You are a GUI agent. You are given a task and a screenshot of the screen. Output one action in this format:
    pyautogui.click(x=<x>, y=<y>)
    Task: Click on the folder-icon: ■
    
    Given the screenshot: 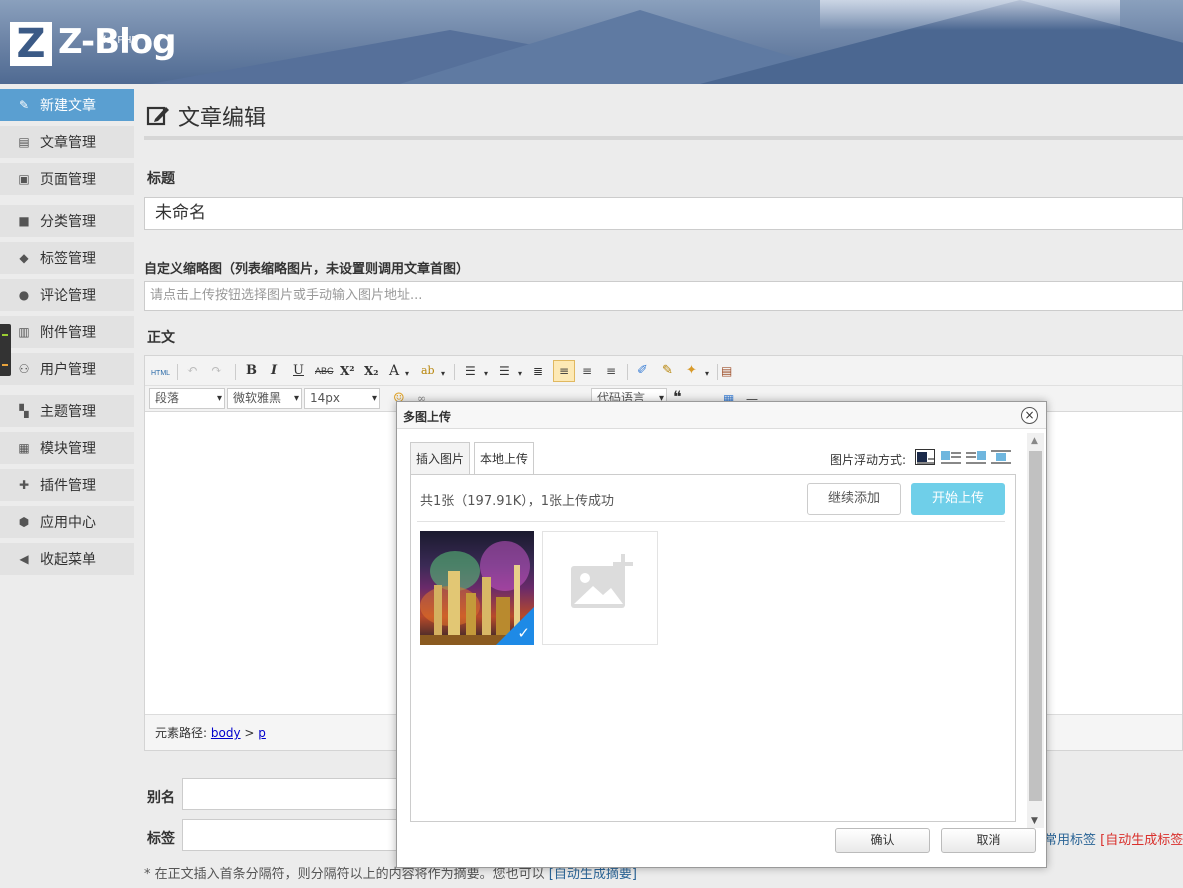 What is the action you would take?
    pyautogui.click(x=24, y=221)
    